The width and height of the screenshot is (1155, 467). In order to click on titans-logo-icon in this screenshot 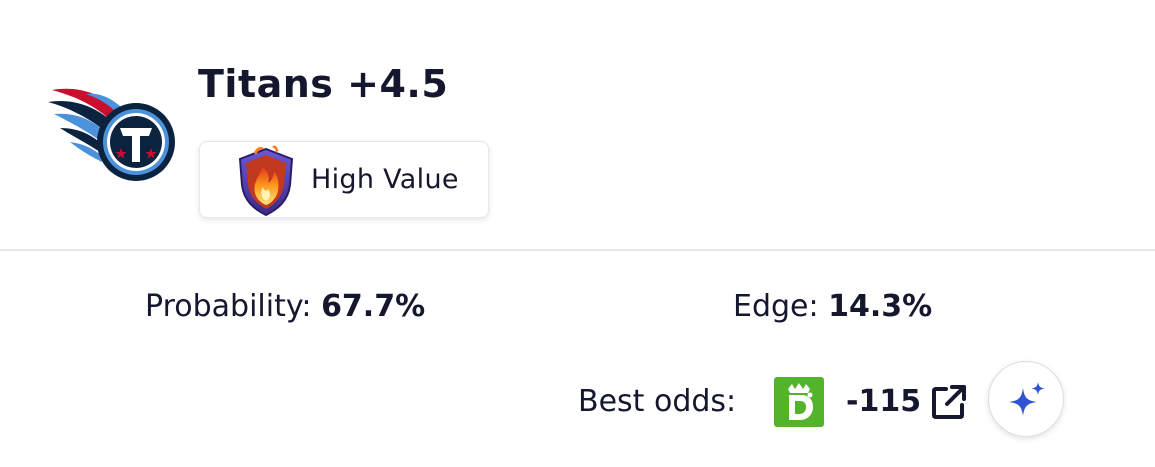, I will do `click(112, 134)`.